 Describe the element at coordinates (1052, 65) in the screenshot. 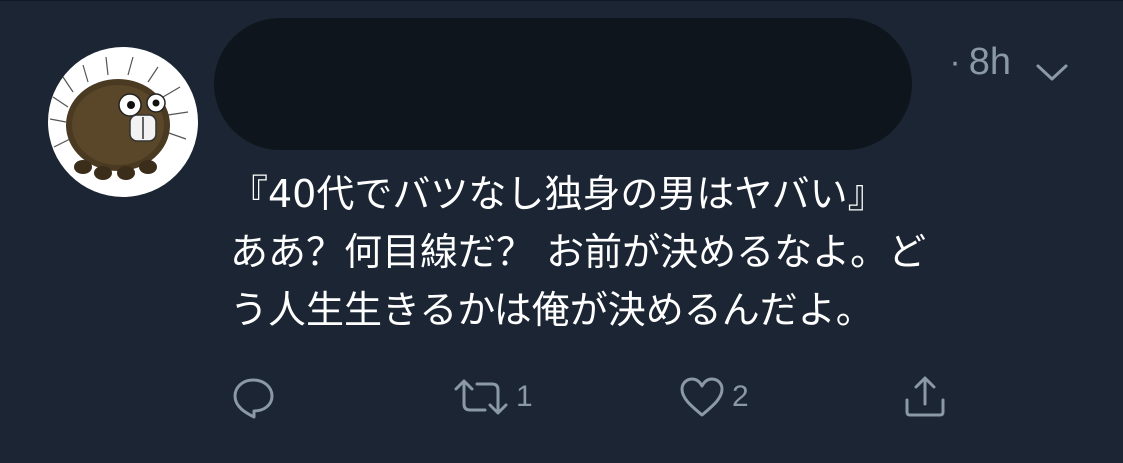

I see `chevron-down-icon` at that location.